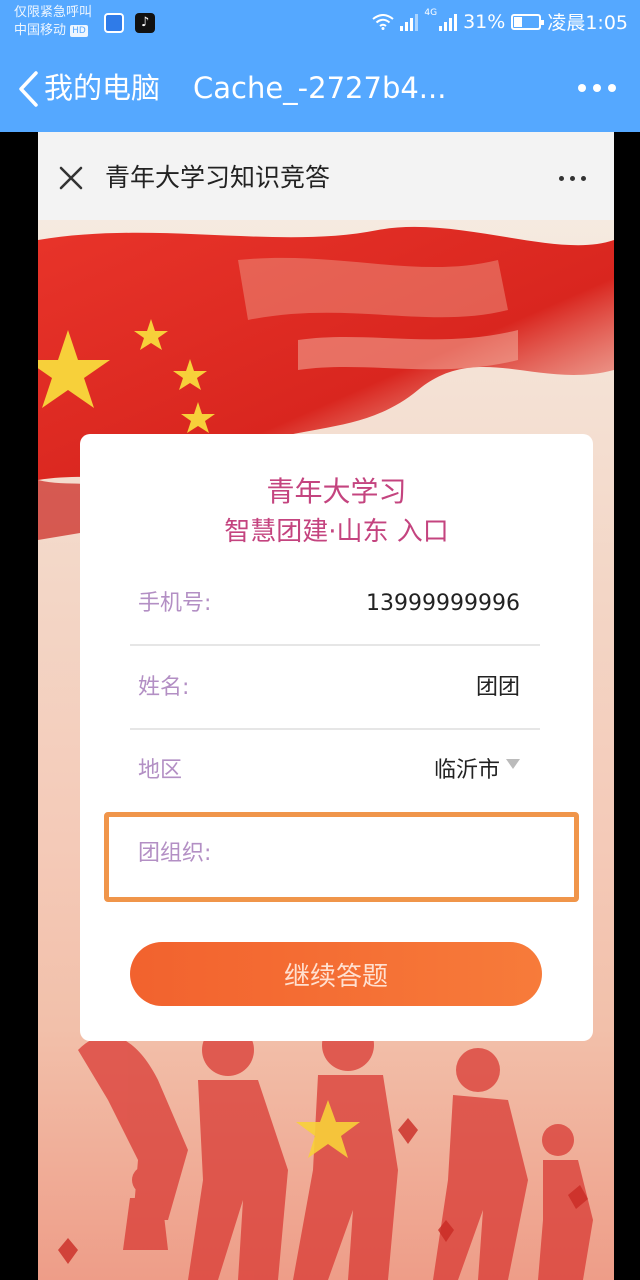 The width and height of the screenshot is (640, 1280). I want to click on status-right: 4G 31% 凌晨1:05, so click(500, 21).